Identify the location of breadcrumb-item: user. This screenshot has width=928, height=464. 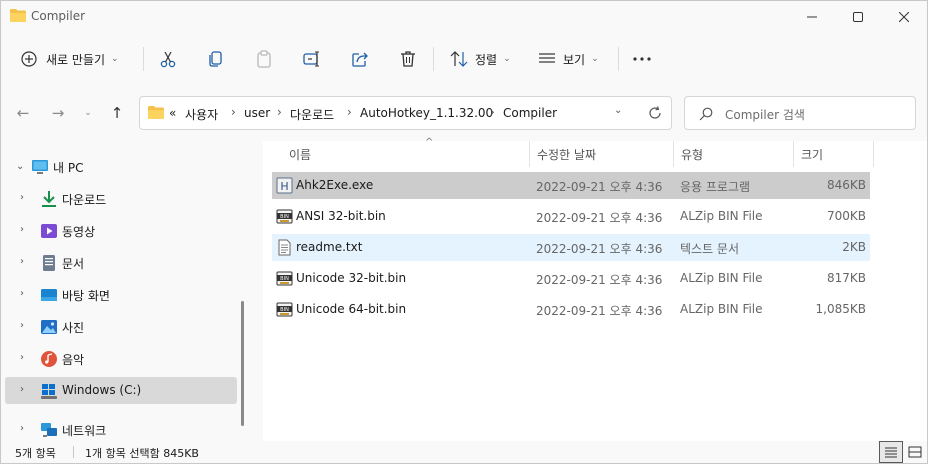
(257, 113).